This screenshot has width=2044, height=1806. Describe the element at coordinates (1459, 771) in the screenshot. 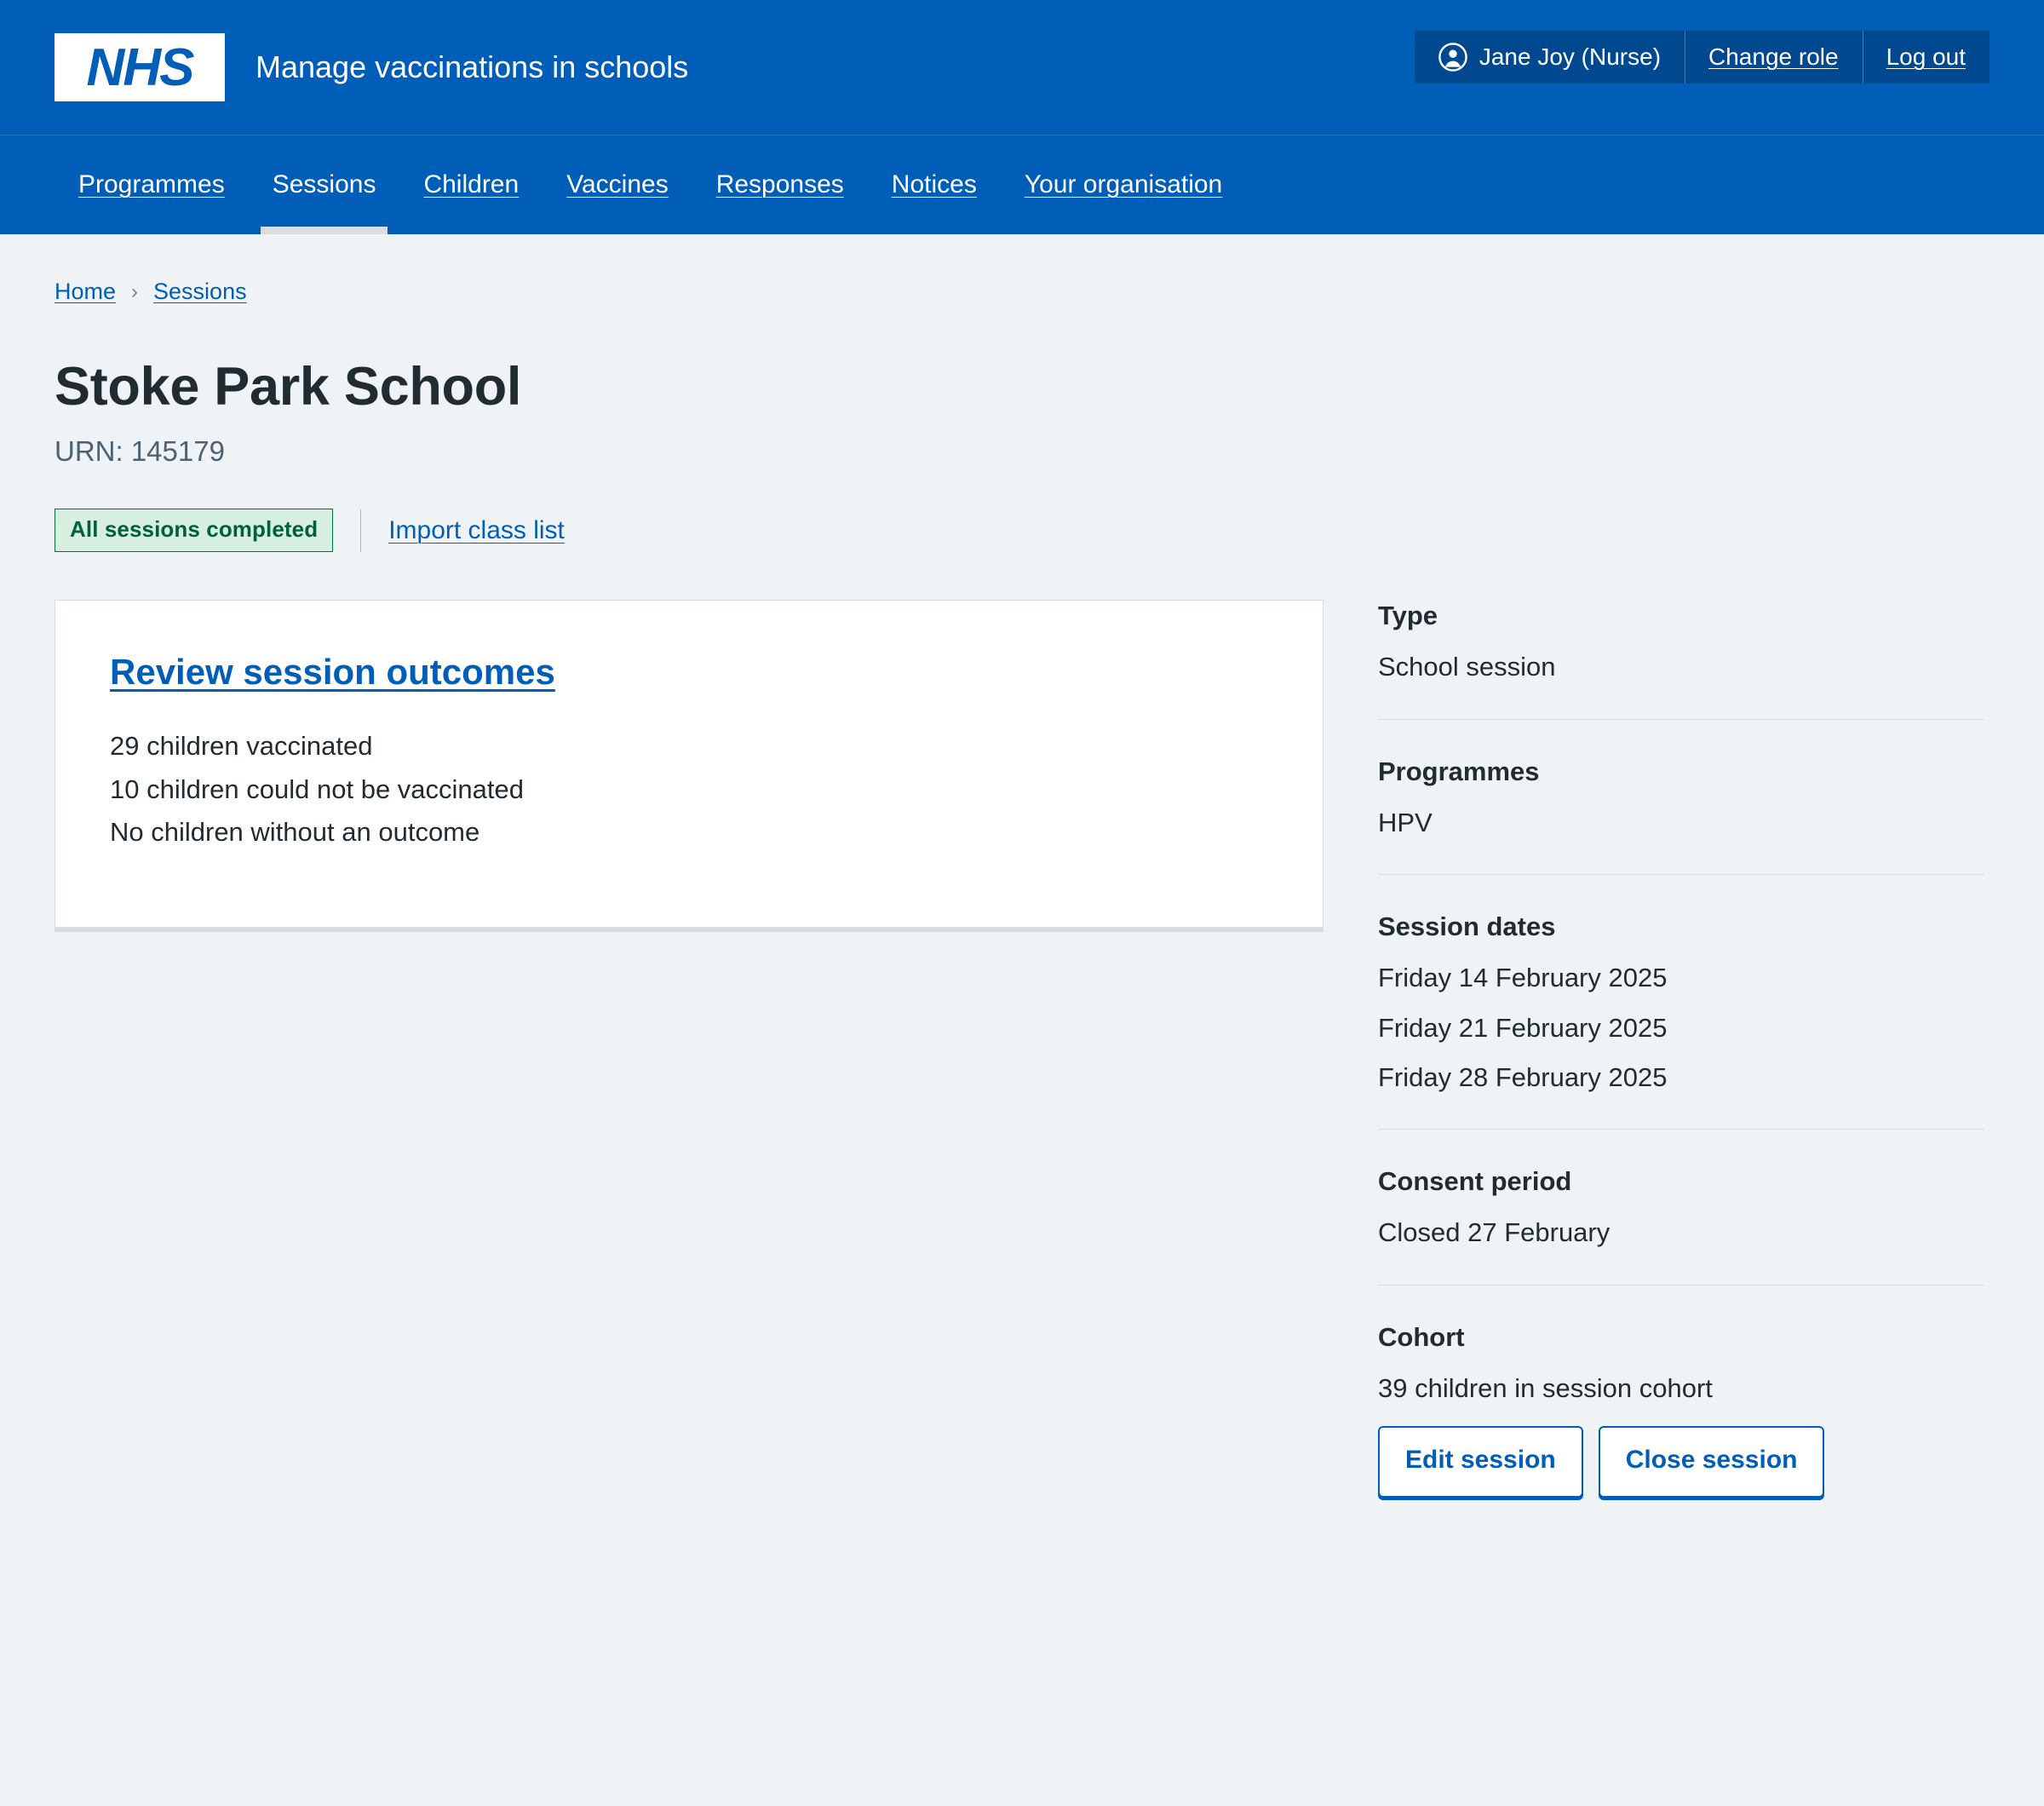

I see `meta-programmes-title: Programmes` at that location.